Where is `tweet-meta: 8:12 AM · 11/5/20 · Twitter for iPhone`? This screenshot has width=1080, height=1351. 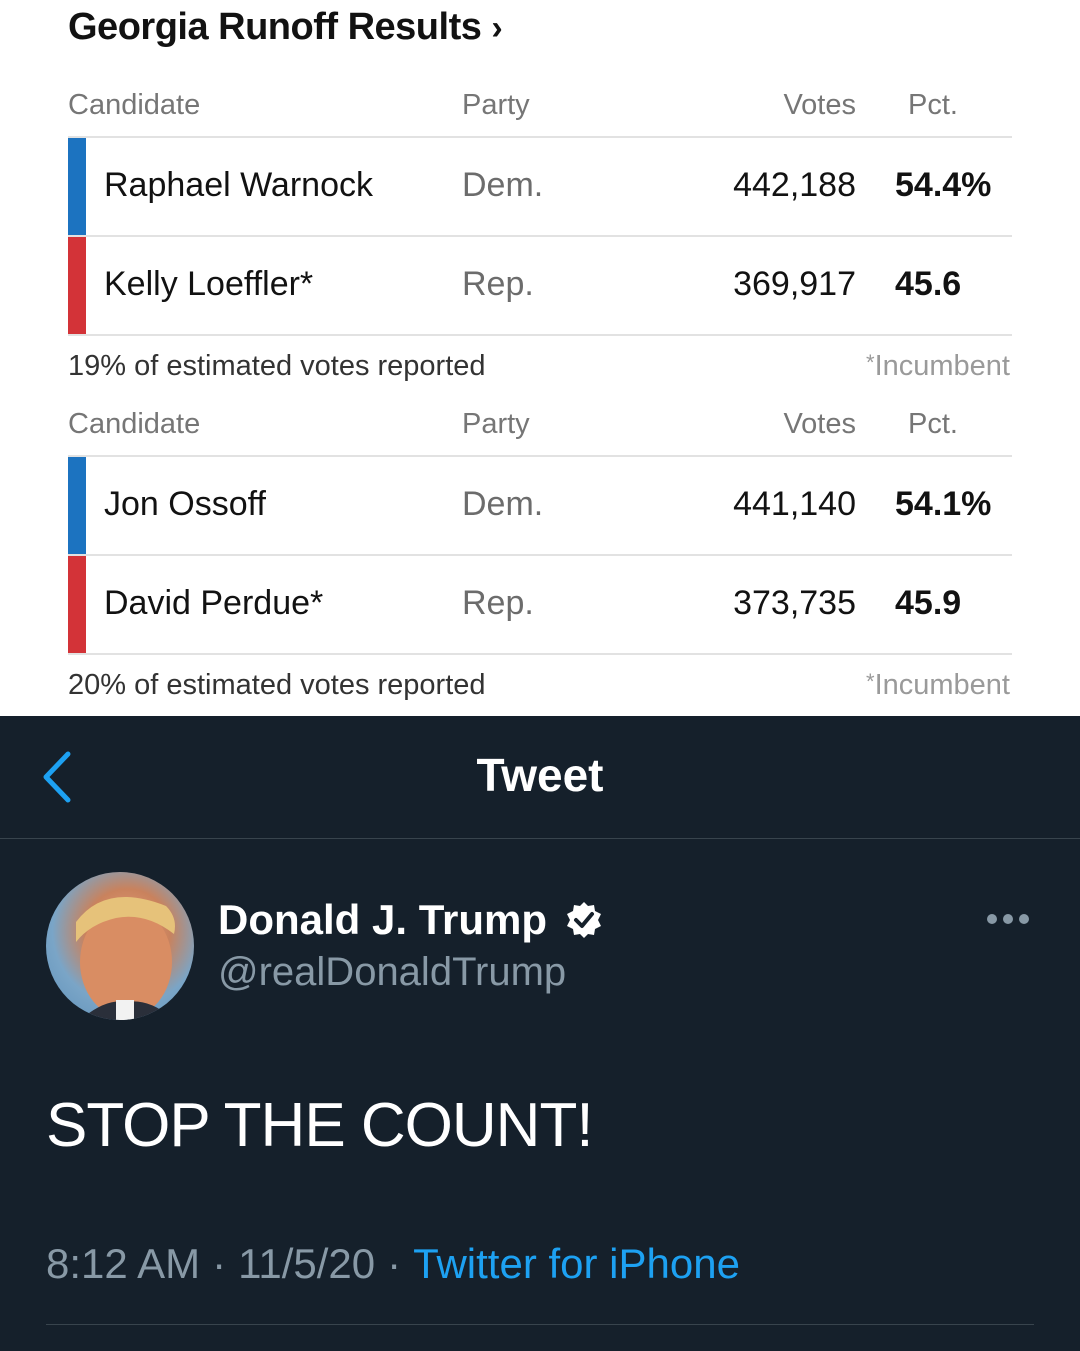 tweet-meta: 8:12 AM · 11/5/20 · Twitter for iPhone is located at coordinates (393, 1264).